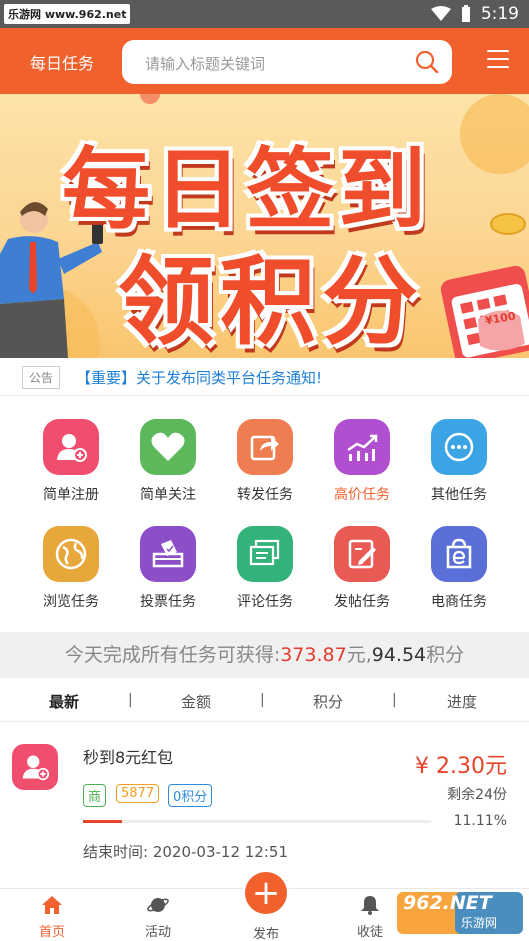 This screenshot has width=529, height=941. I want to click on planet-icon, so click(158, 905).